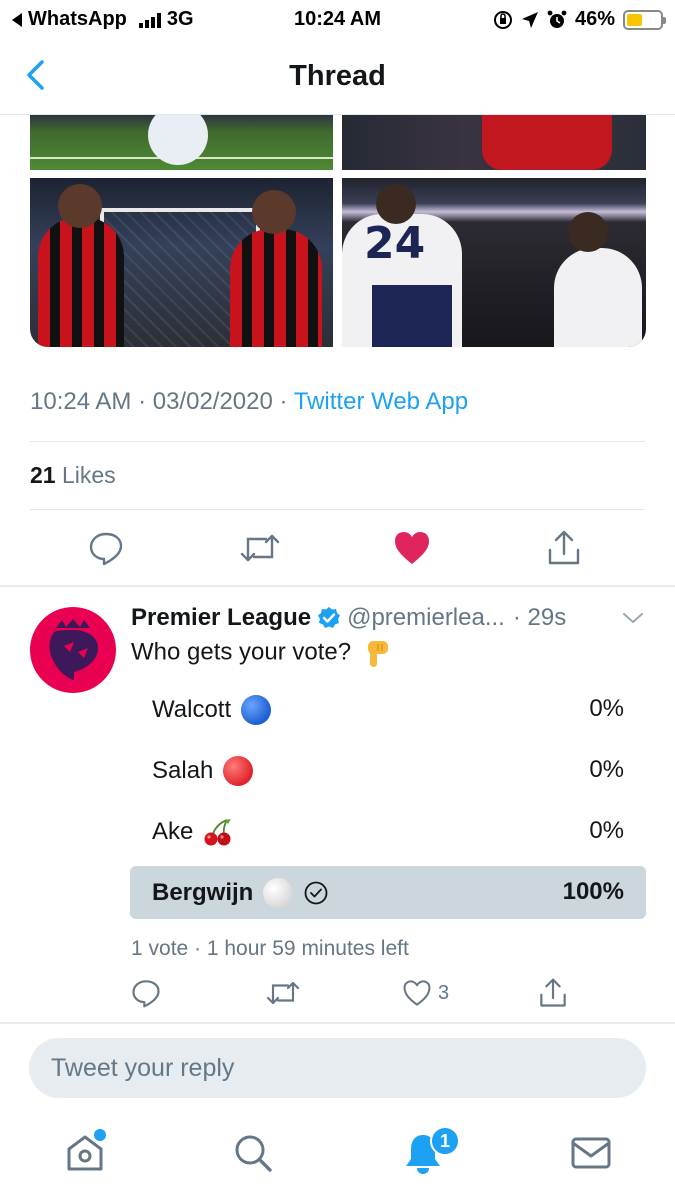 Image resolution: width=675 pixels, height=1200 pixels. I want to click on orientation-lock-icon, so click(502, 19).